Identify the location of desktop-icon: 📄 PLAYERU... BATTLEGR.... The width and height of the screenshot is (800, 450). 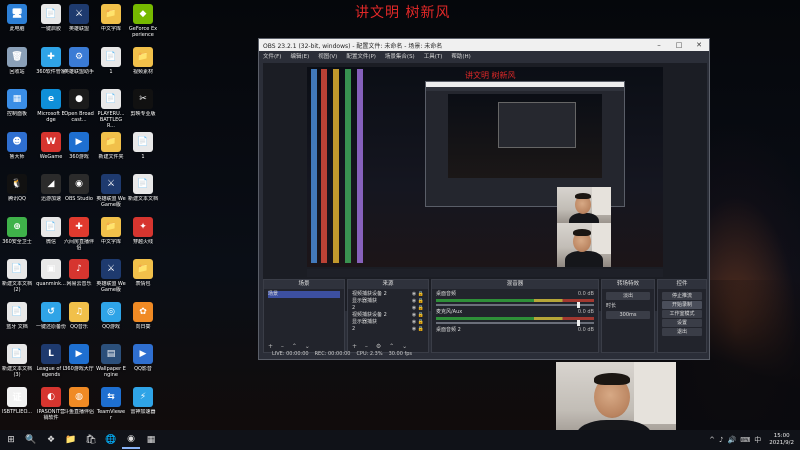
(111, 109).